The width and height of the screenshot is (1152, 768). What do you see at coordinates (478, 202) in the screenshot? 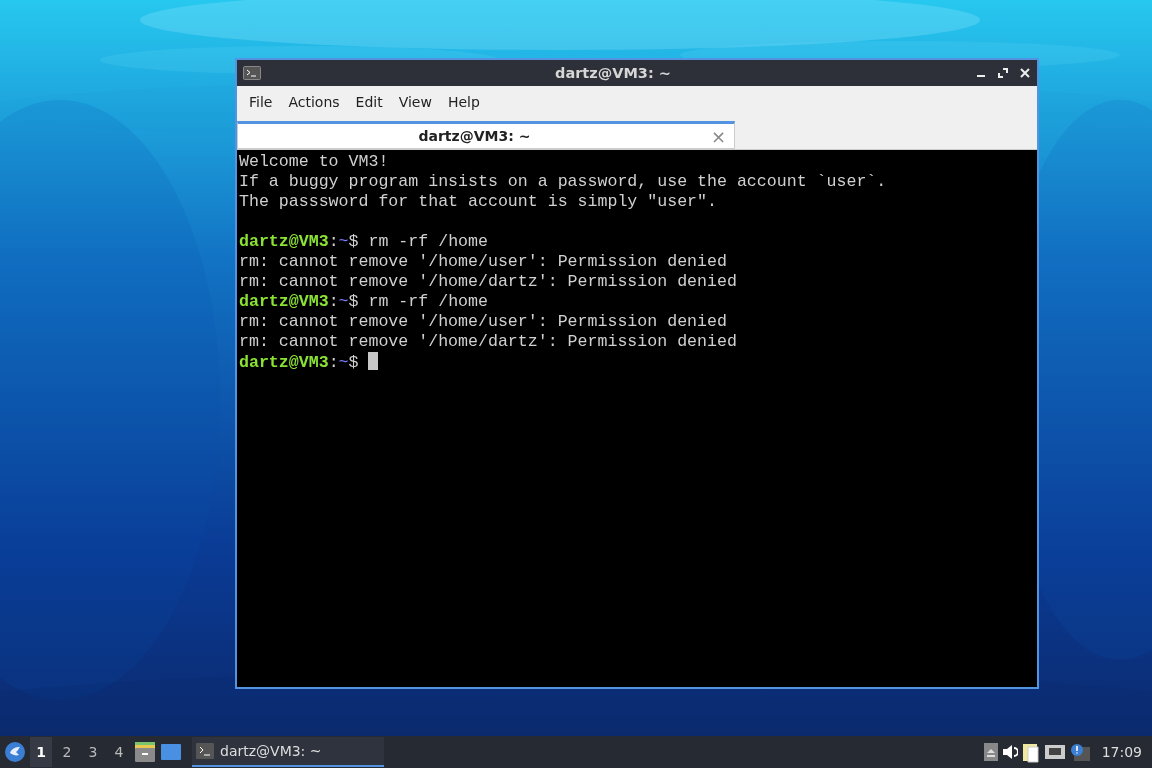
I see `terminal-line: The passsword for that account is simply "user".` at bounding box center [478, 202].